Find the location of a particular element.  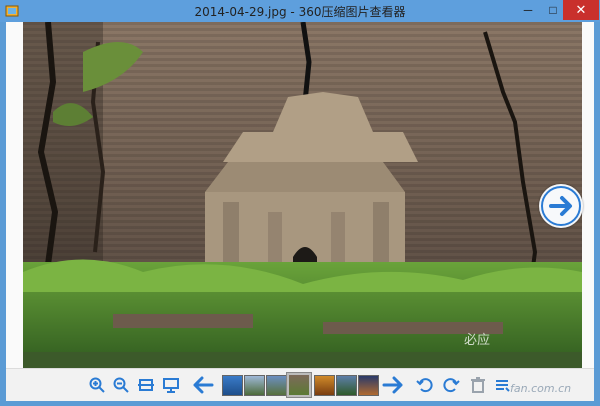

rotate-left-icon is located at coordinates (425, 385).